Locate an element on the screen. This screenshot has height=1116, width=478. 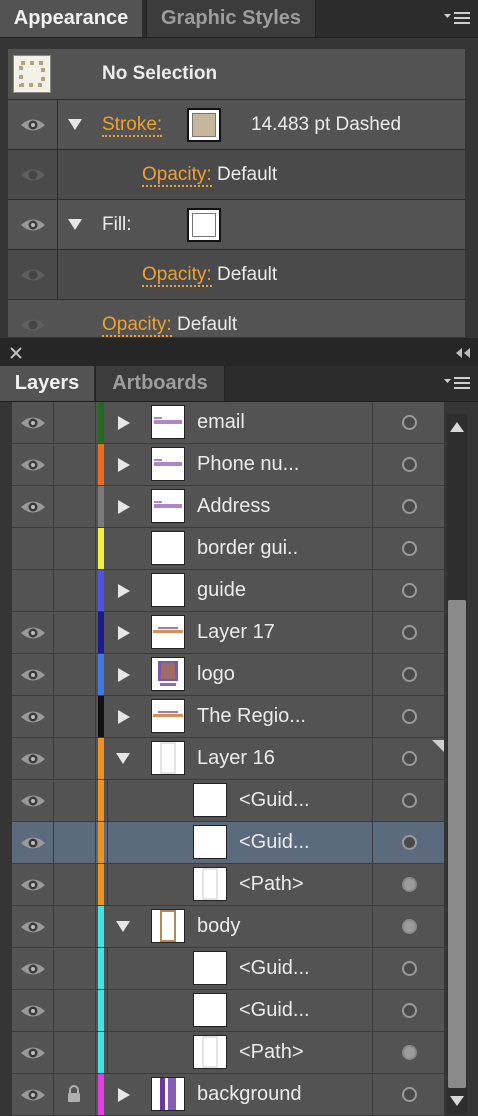
scroll-thumb is located at coordinates (457, 844).